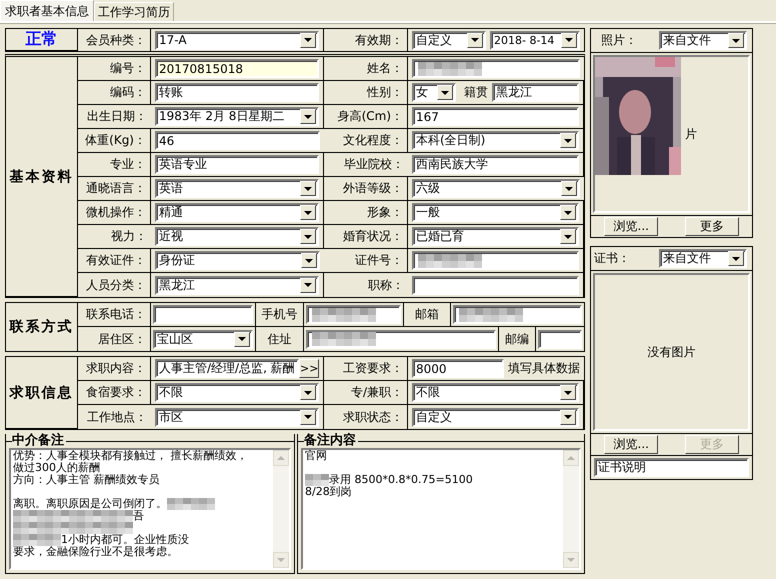 The width and height of the screenshot is (776, 579). Describe the element at coordinates (280, 314) in the screenshot. I see `field-label: 手机号` at that location.